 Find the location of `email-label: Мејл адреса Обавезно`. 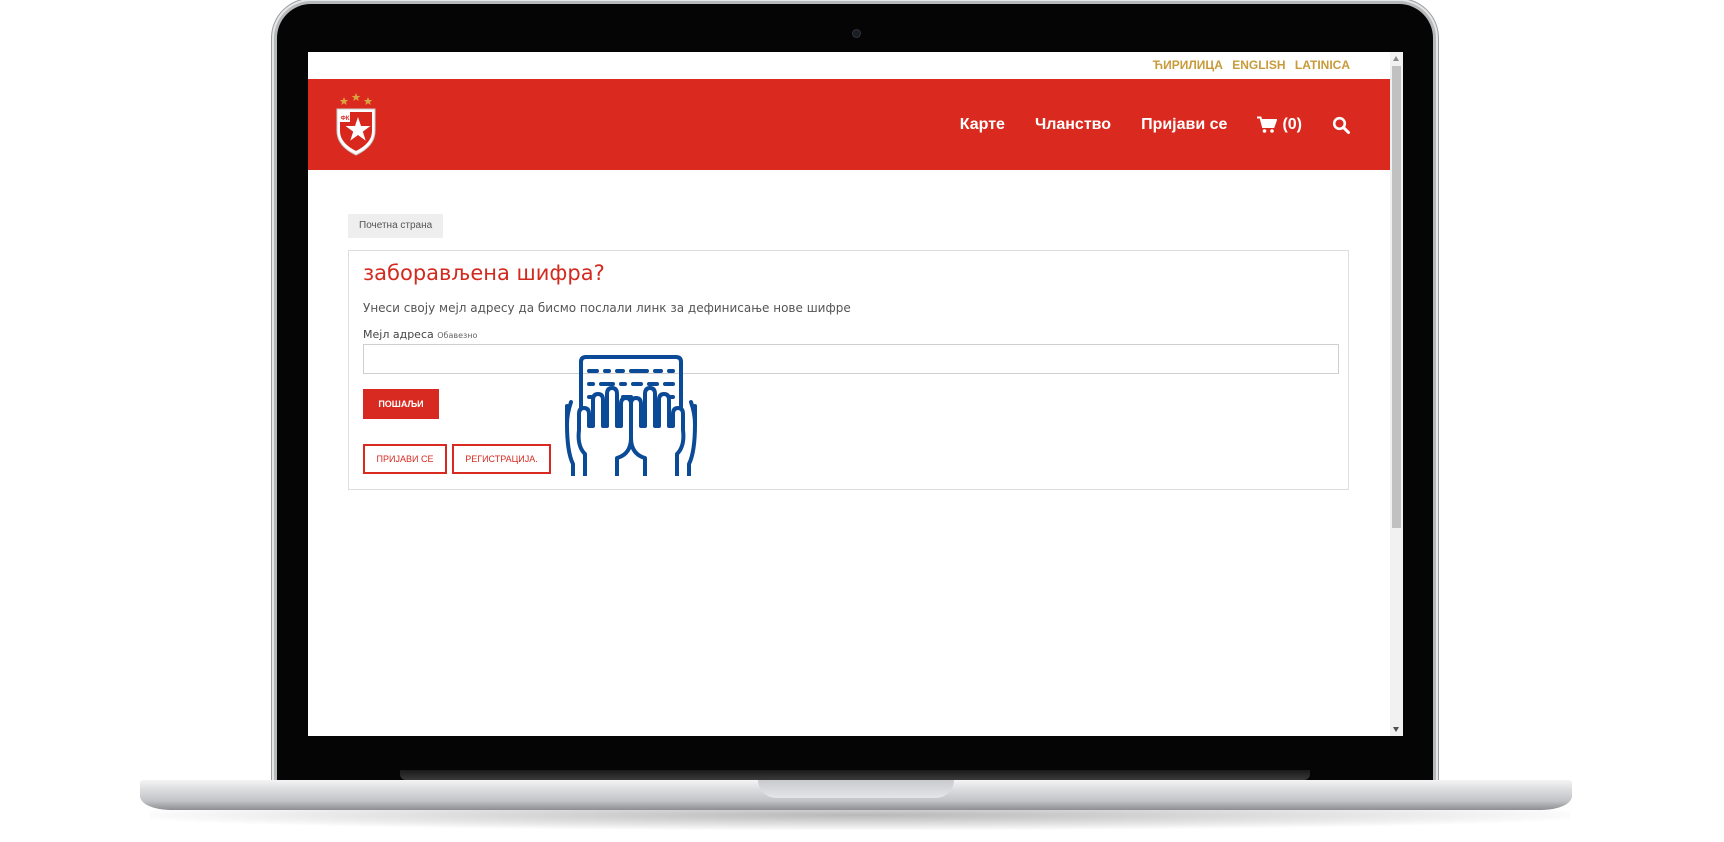

email-label: Мејл адреса Обавезно is located at coordinates (420, 334).